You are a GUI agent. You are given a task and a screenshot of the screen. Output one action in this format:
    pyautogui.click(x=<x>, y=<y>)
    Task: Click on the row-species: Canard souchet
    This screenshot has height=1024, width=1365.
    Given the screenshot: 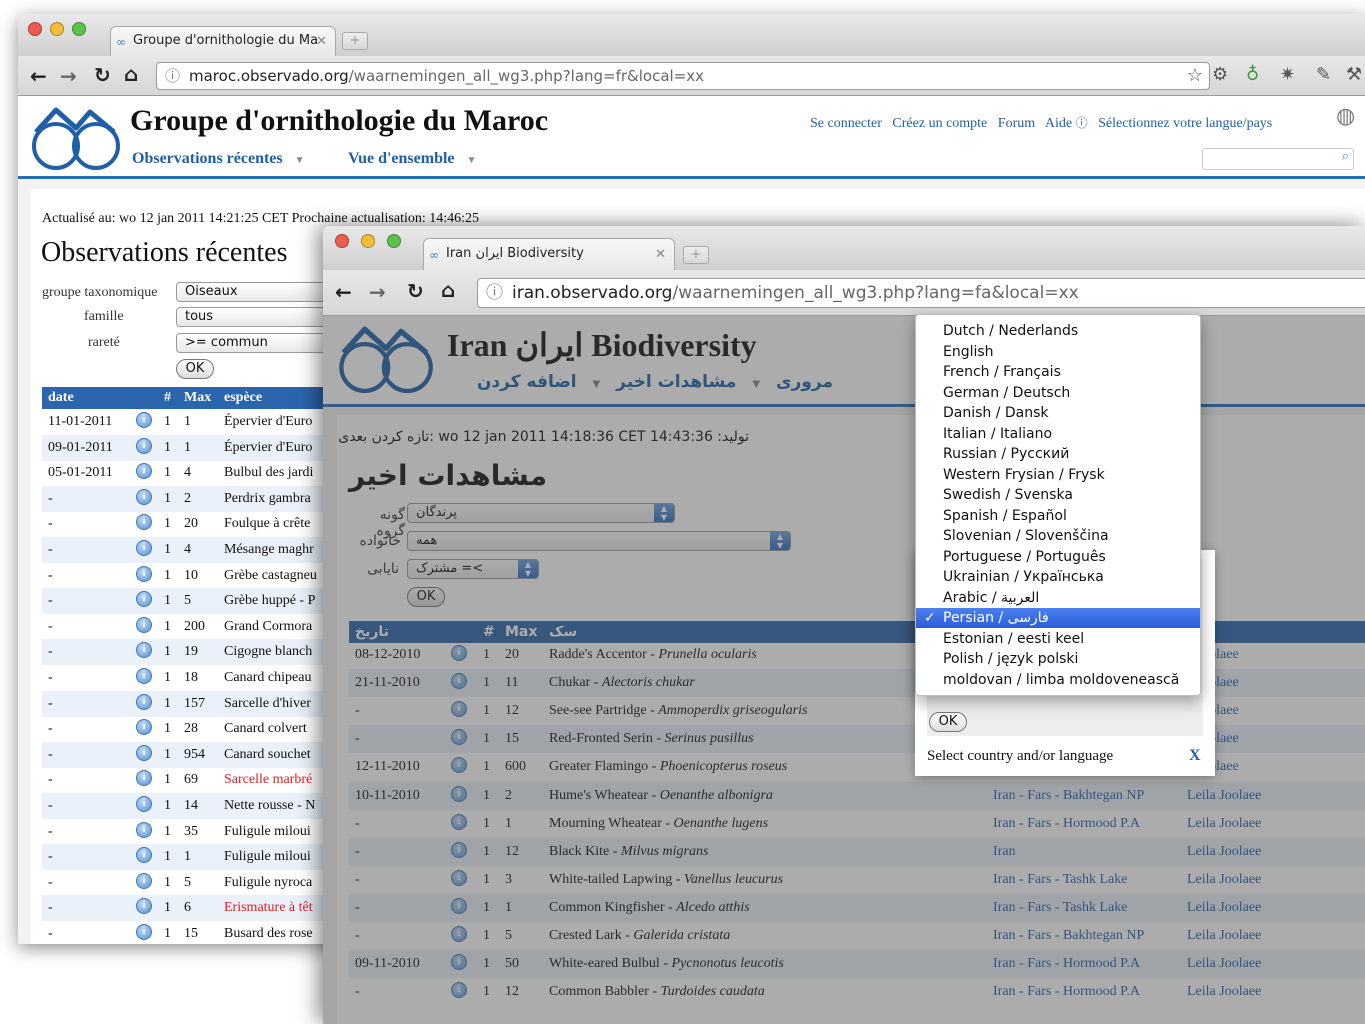 What is the action you would take?
    pyautogui.click(x=274, y=755)
    